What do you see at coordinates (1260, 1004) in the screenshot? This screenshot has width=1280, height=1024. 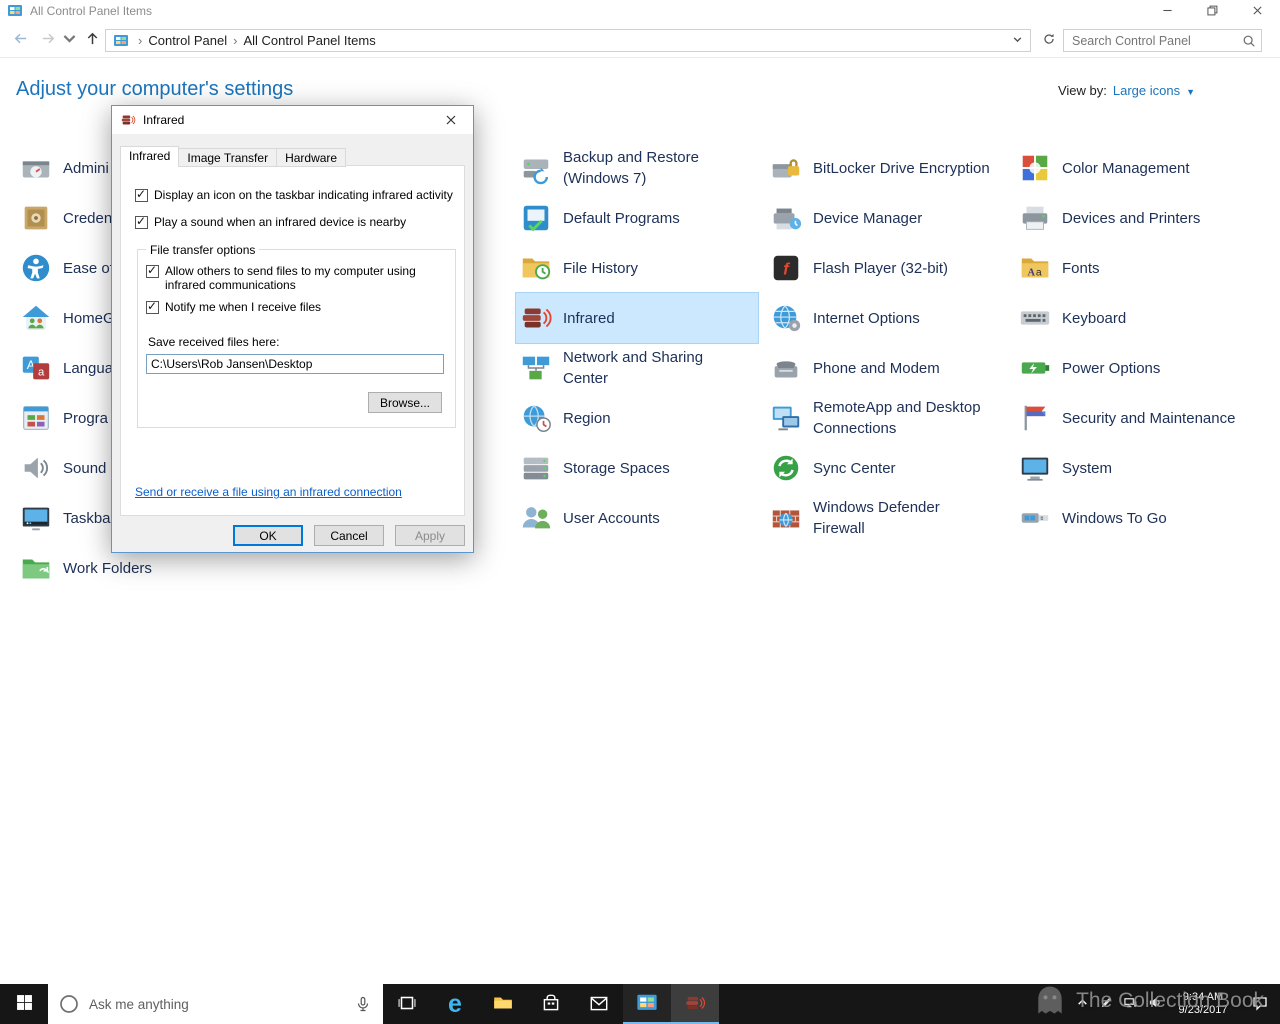 I see `action-center-button` at bounding box center [1260, 1004].